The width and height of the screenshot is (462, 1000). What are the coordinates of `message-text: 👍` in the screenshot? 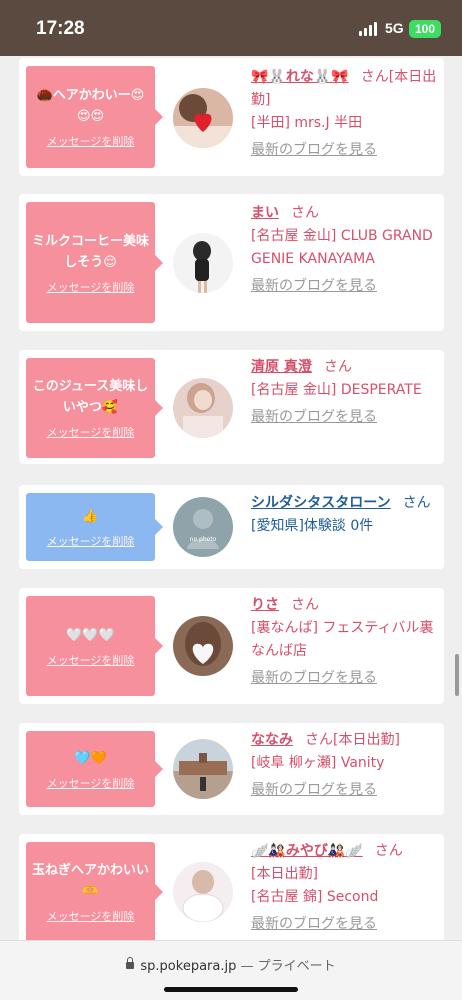 It's located at (90, 516).